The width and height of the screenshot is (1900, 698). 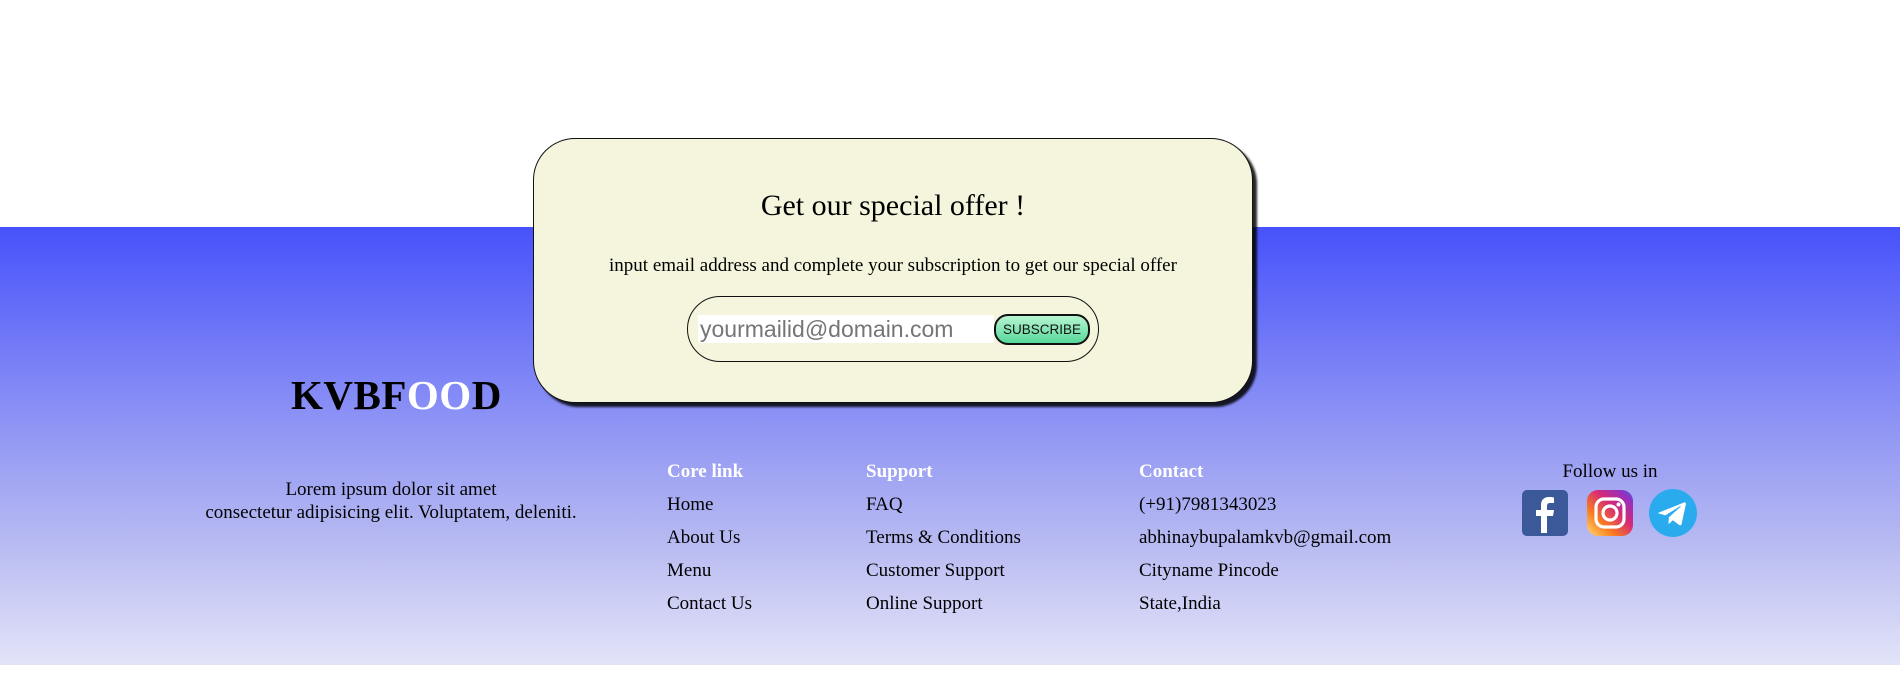 I want to click on brand-part-3: D, so click(x=486, y=395).